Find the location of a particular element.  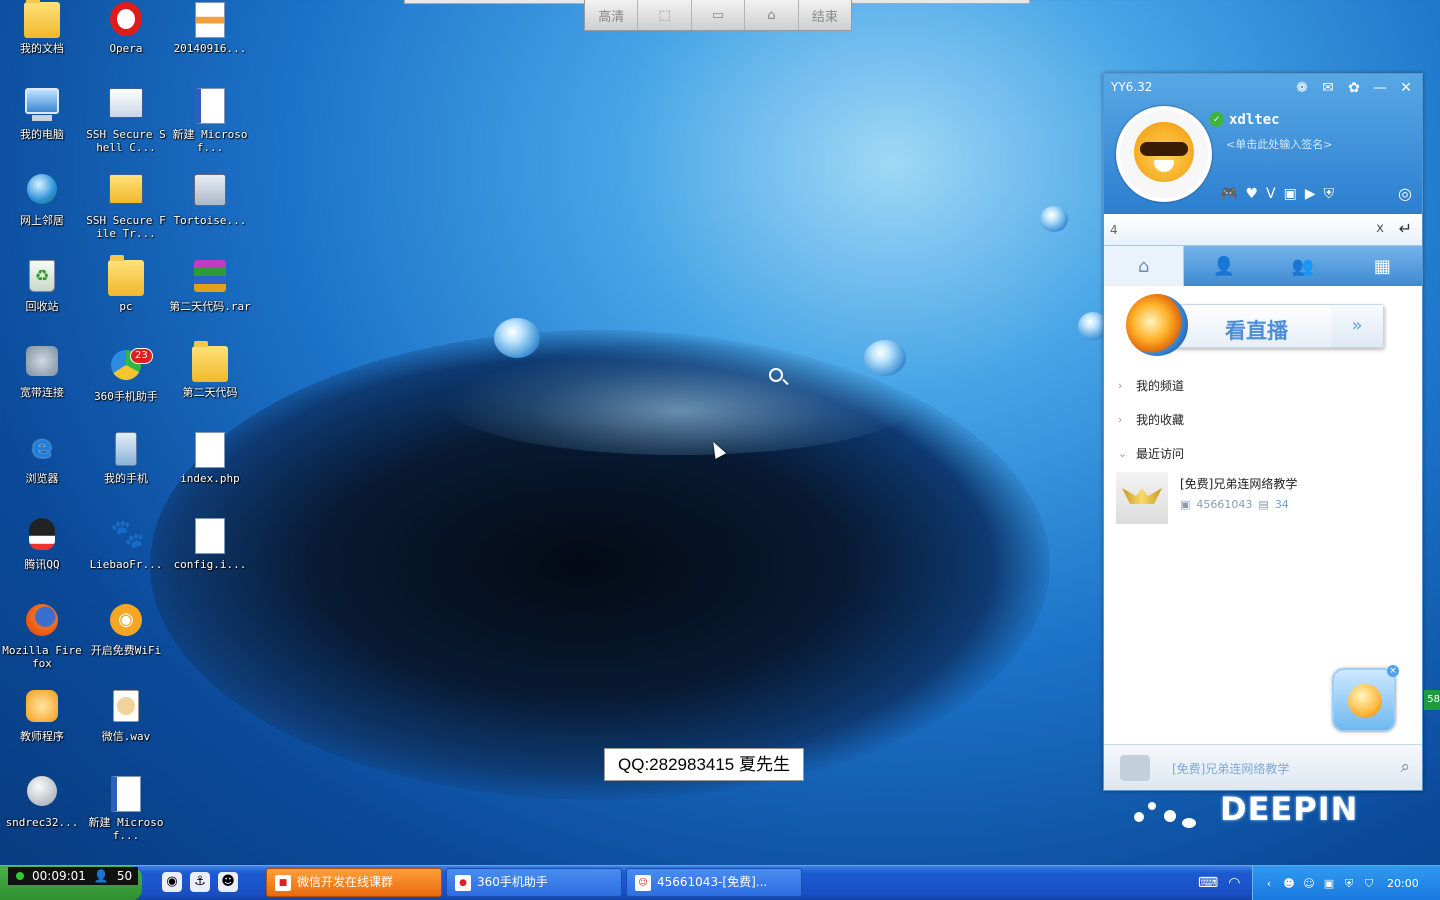

tray-network-icon: ▣ is located at coordinates (1329, 884).